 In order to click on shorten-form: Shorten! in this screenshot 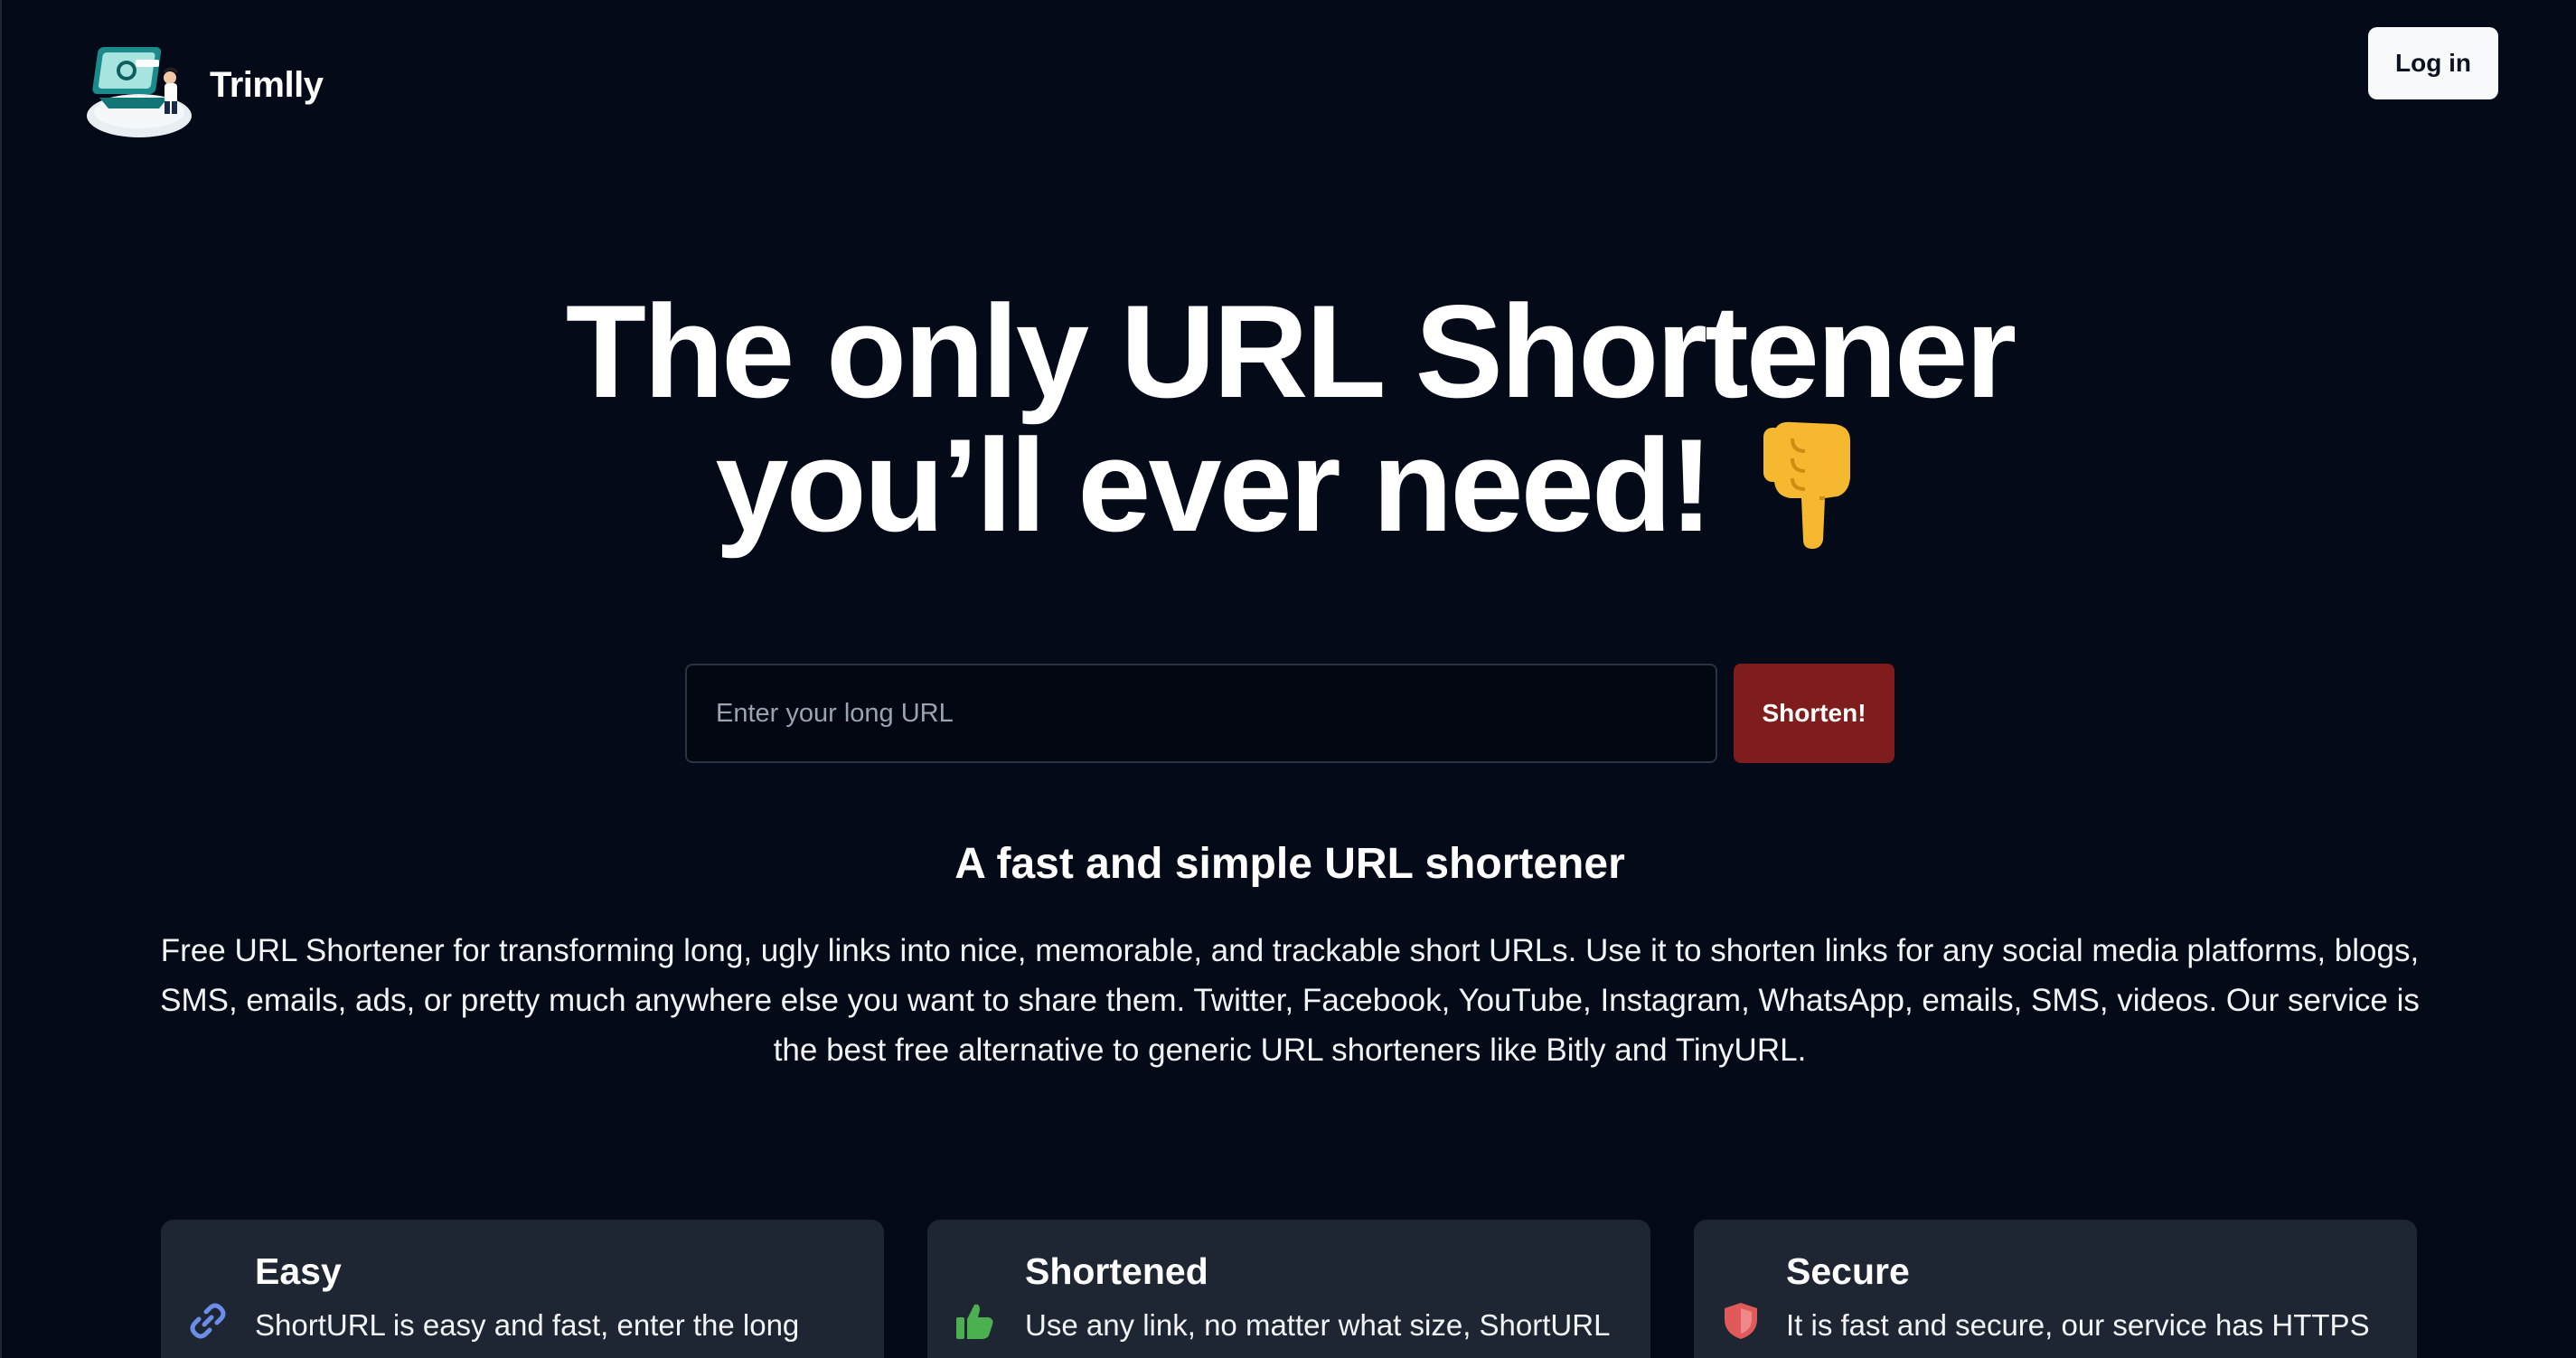, I will do `click(1289, 713)`.